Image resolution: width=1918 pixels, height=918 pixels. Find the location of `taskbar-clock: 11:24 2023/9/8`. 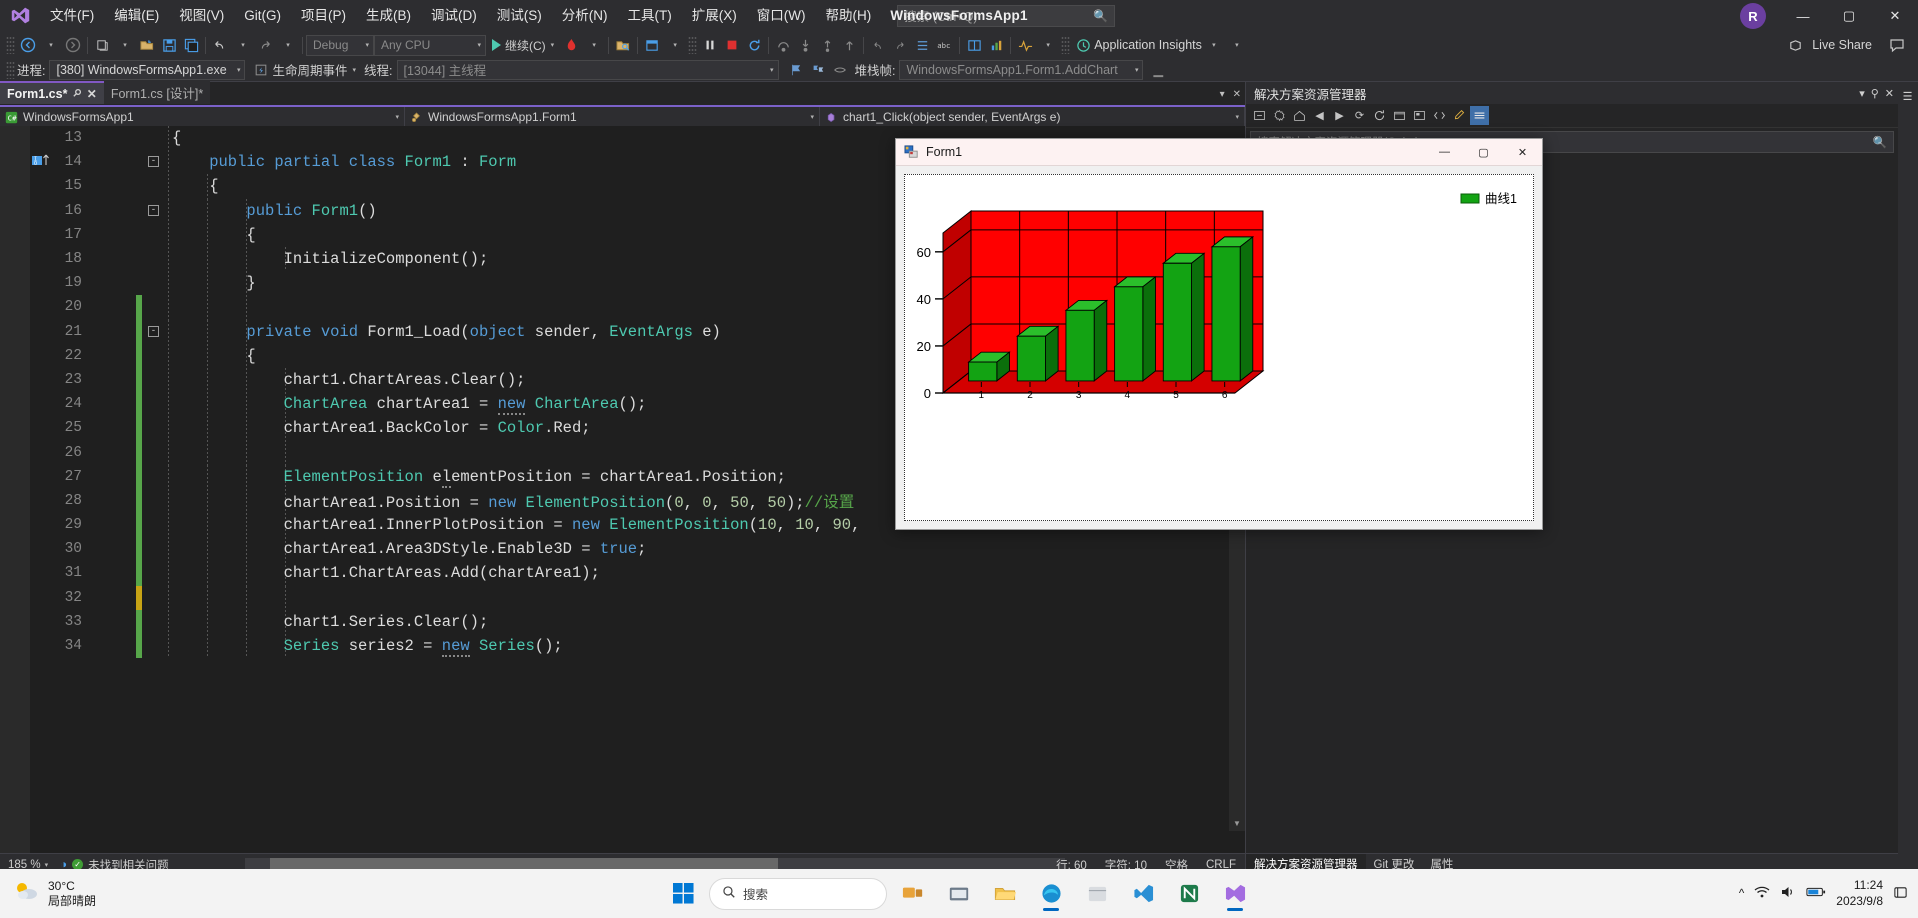

taskbar-clock: 11:24 2023/9/8 is located at coordinates (1859, 893).